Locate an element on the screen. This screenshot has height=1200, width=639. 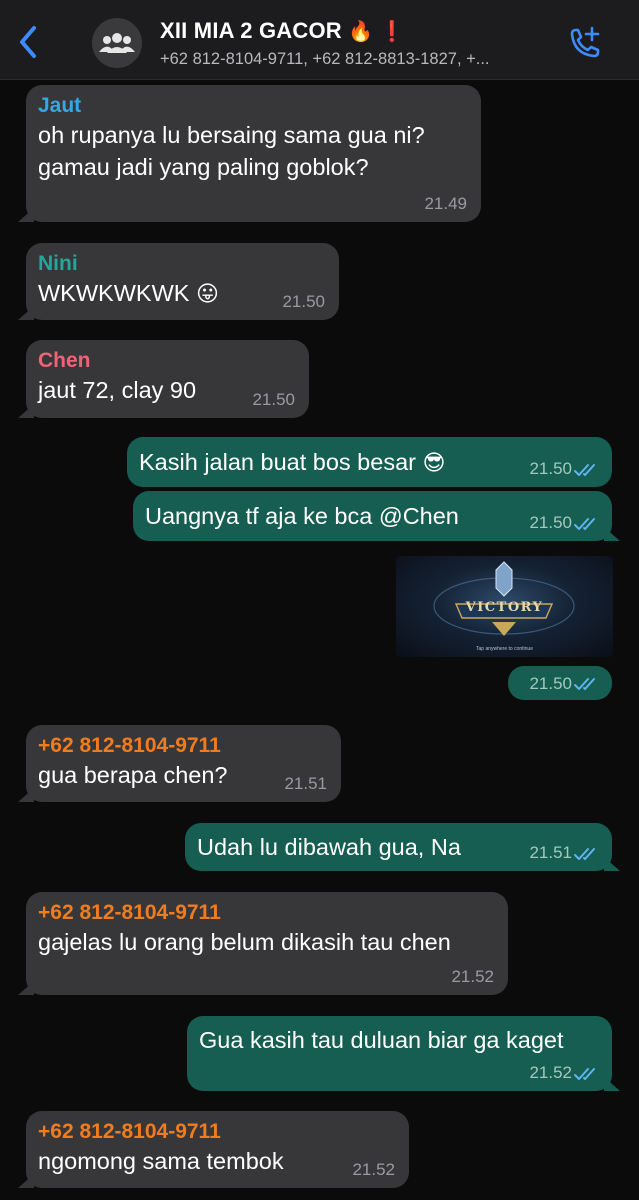
message-text-line: oh rupanya lu bersaing sama gua ni? is located at coordinates (231, 135).